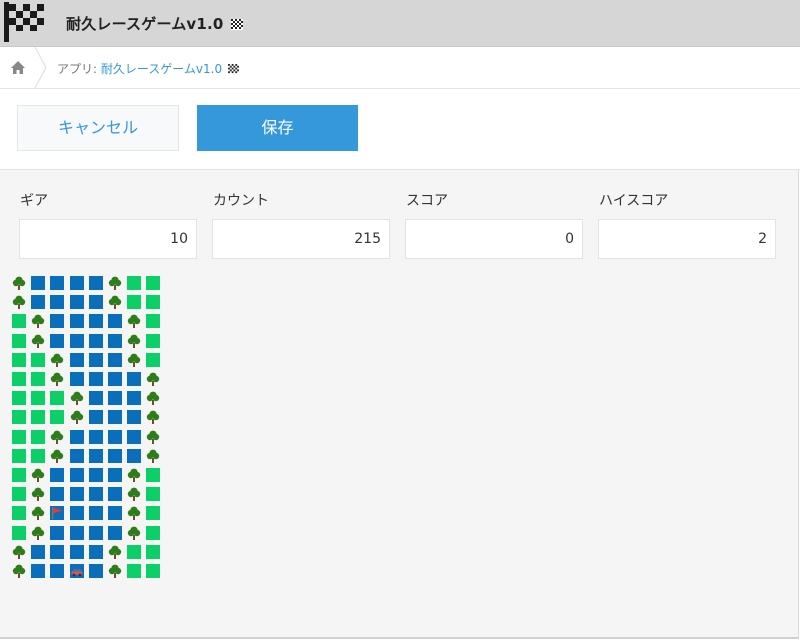  Describe the element at coordinates (161, 69) in the screenshot. I see `breadcrumb-app-link: 耐久レースゲームv1.0` at that location.